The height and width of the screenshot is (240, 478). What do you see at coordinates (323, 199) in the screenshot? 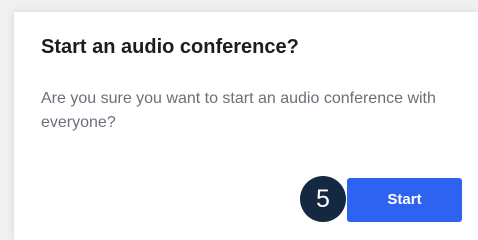
I see `step-number-badge: 5` at bounding box center [323, 199].